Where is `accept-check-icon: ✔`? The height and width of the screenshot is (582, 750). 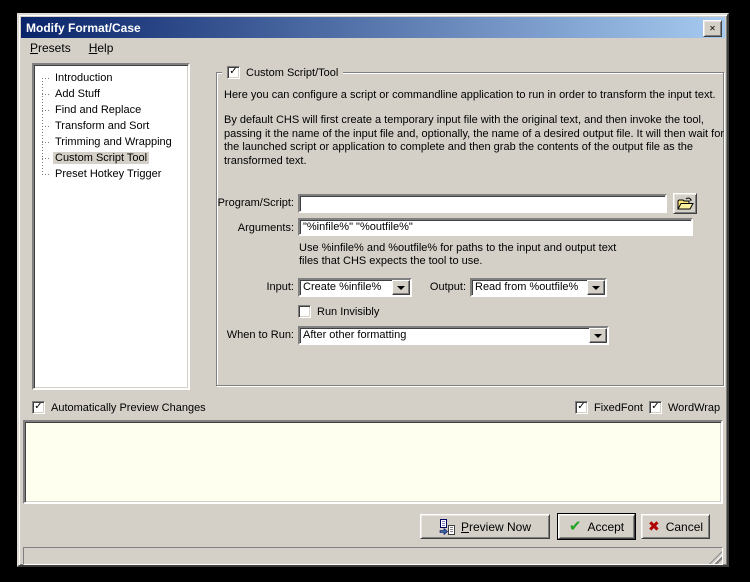 accept-check-icon: ✔ is located at coordinates (575, 526).